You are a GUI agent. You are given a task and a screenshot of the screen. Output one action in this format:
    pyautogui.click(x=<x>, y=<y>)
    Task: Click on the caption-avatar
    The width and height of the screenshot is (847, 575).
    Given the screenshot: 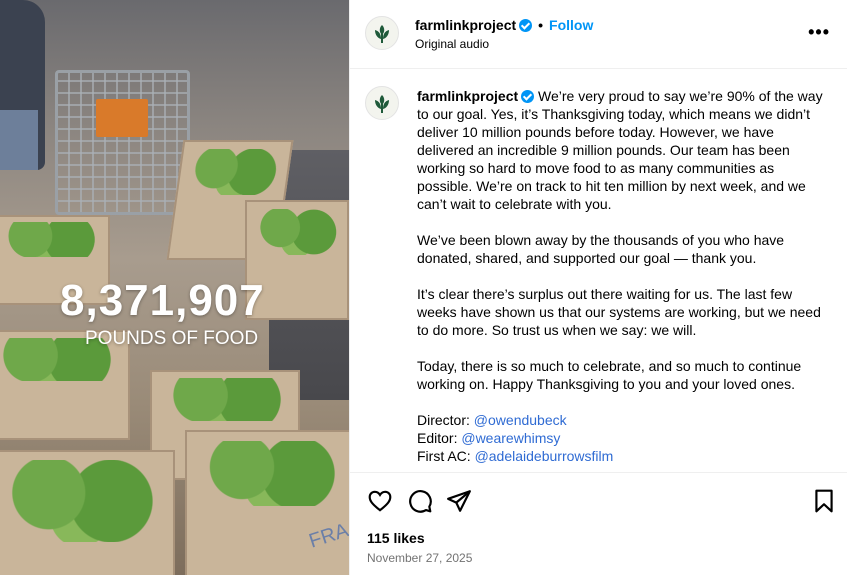 What is the action you would take?
    pyautogui.click(x=382, y=103)
    